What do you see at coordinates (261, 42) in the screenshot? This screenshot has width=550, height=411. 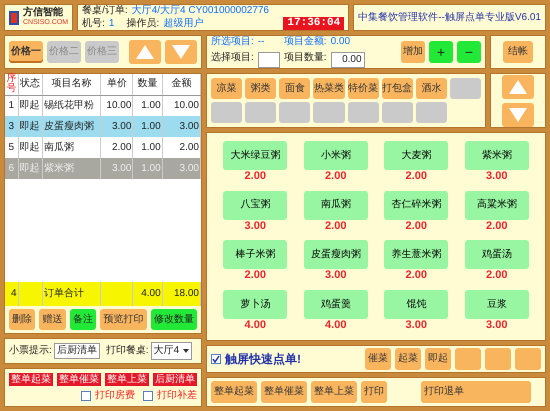 I see `selected-item-value: --` at bounding box center [261, 42].